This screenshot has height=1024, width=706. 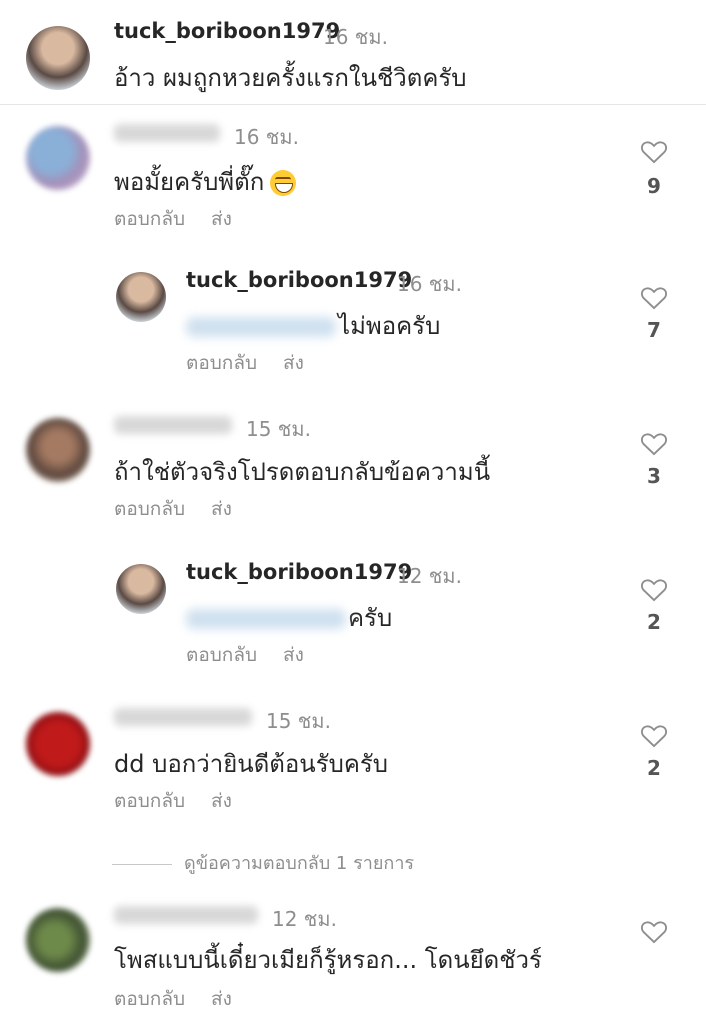 What do you see at coordinates (290, 78) in the screenshot?
I see `caption-text: อ้าว ผมถูกหวยครั้งแรกในชีวิตครับ` at bounding box center [290, 78].